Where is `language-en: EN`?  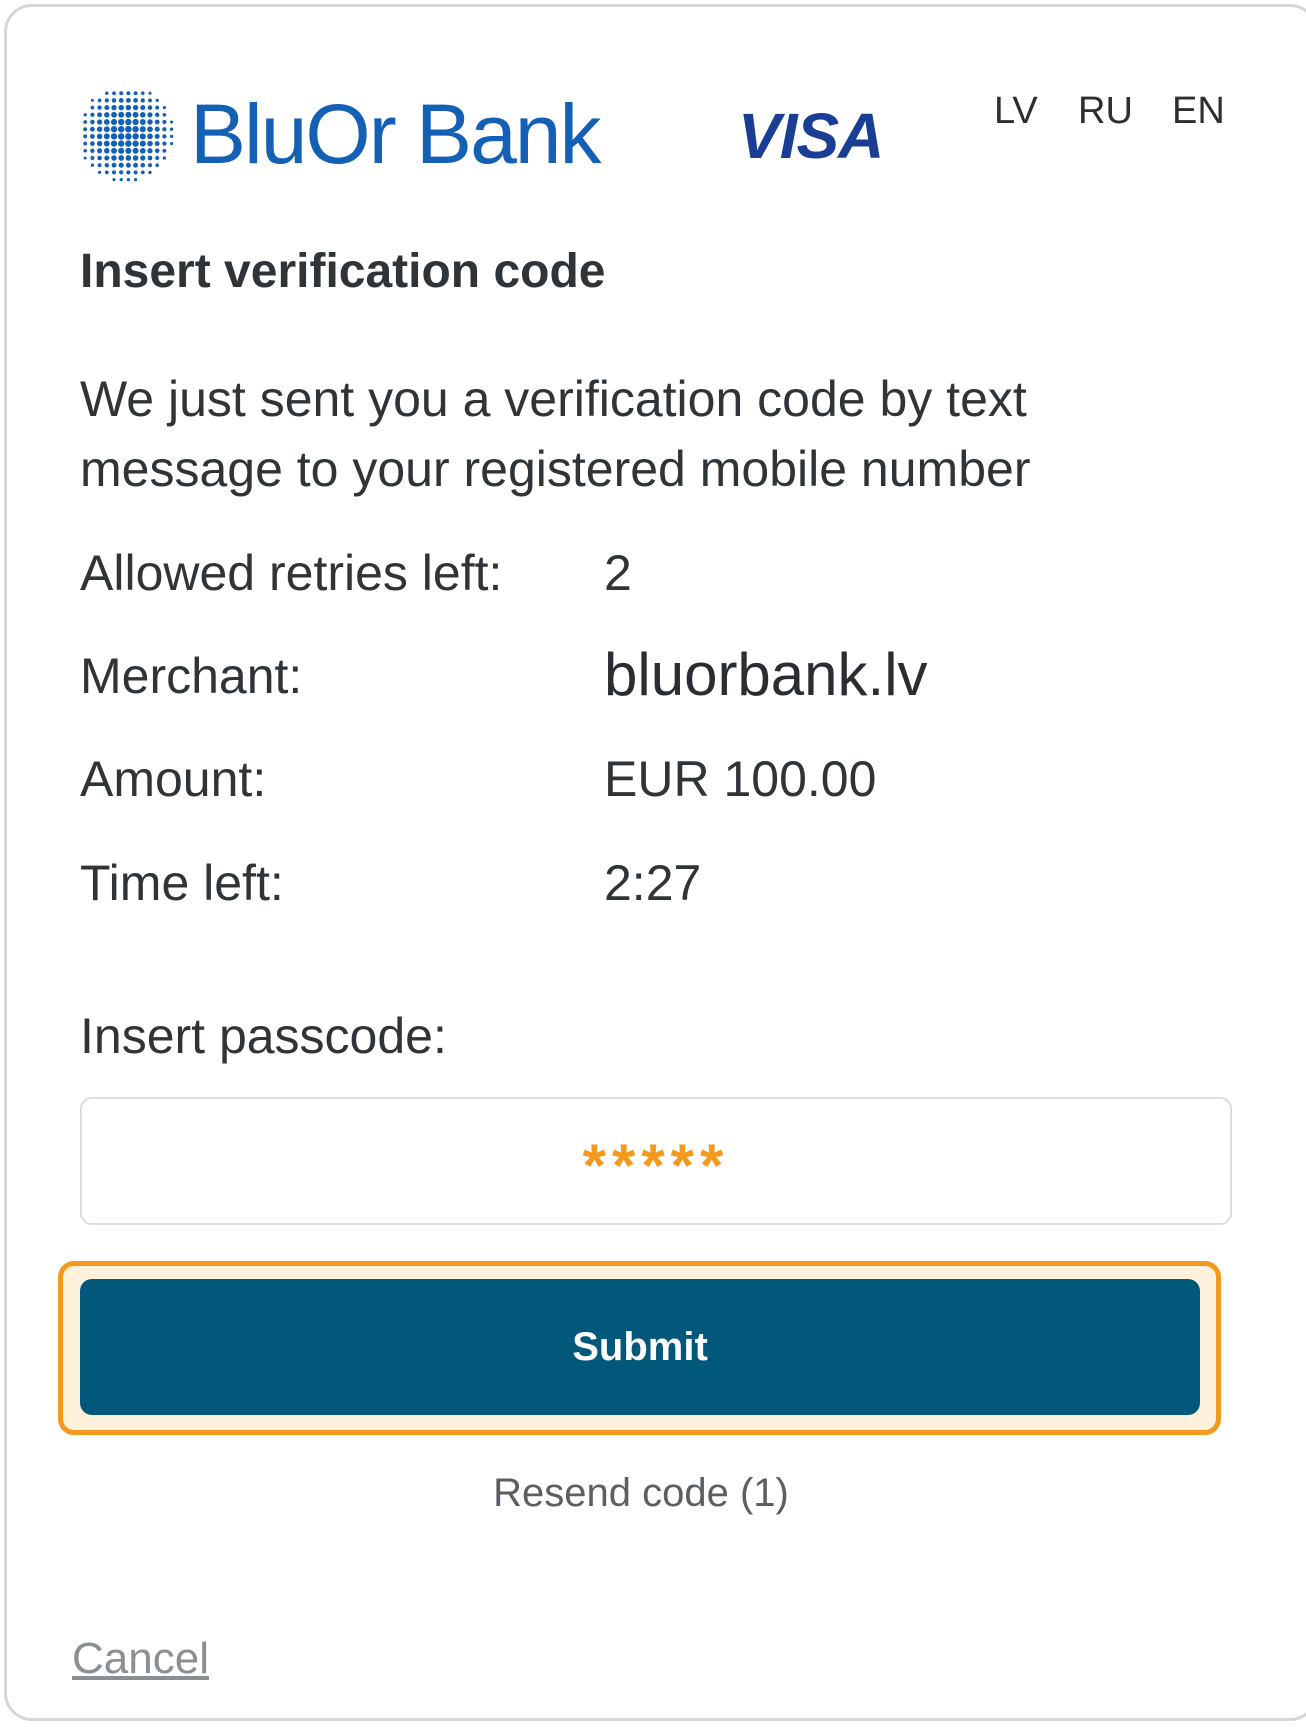
language-en: EN is located at coordinates (1198, 111).